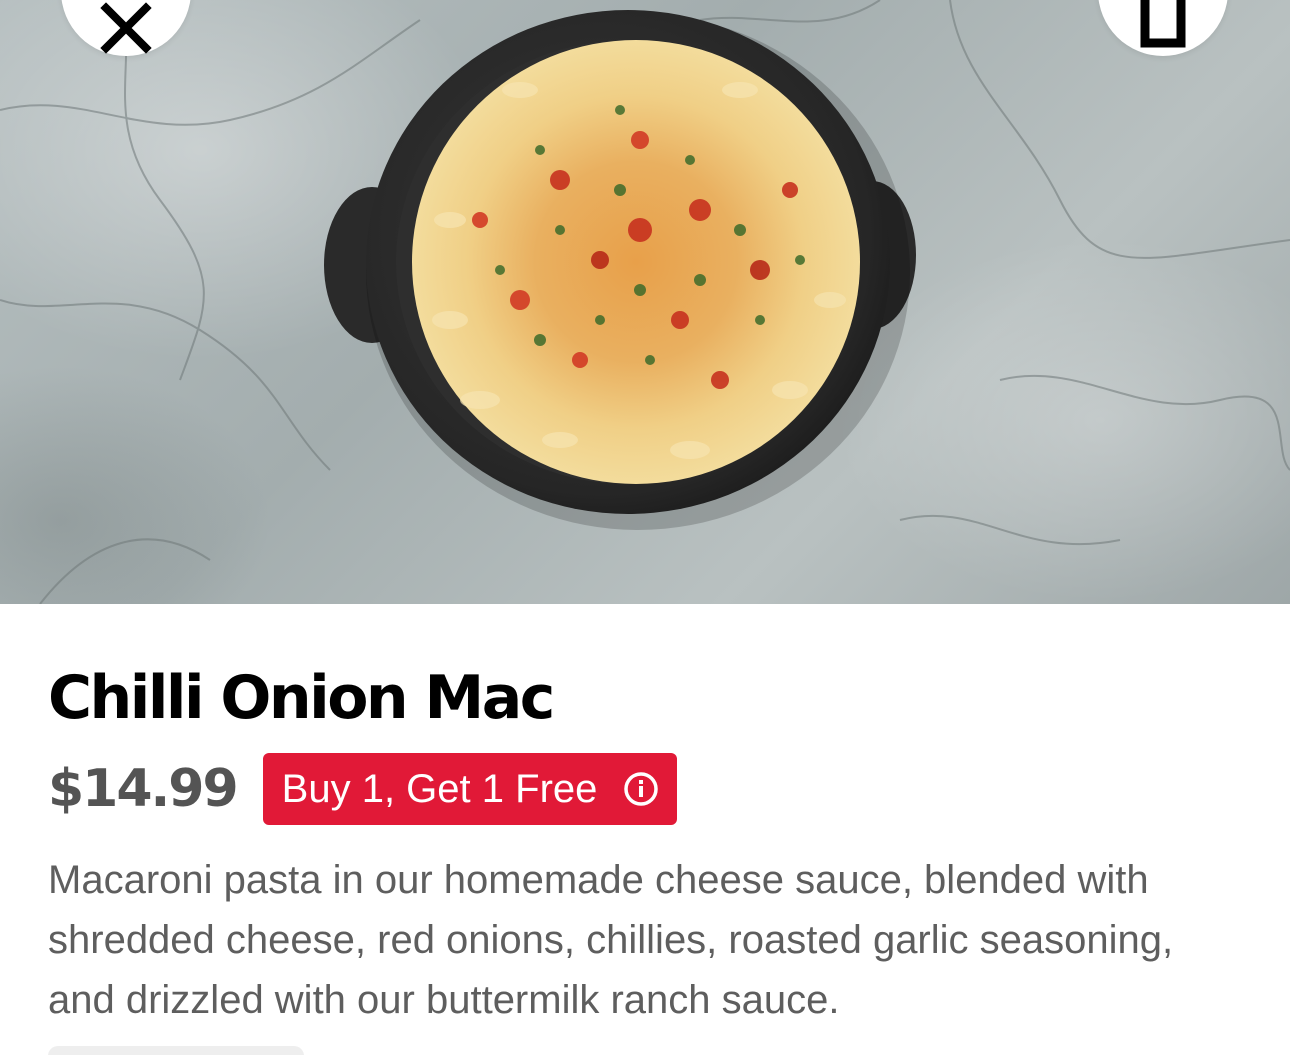 The width and height of the screenshot is (1290, 1055). Describe the element at coordinates (143, 789) in the screenshot. I see `item-price: $14.99` at that location.